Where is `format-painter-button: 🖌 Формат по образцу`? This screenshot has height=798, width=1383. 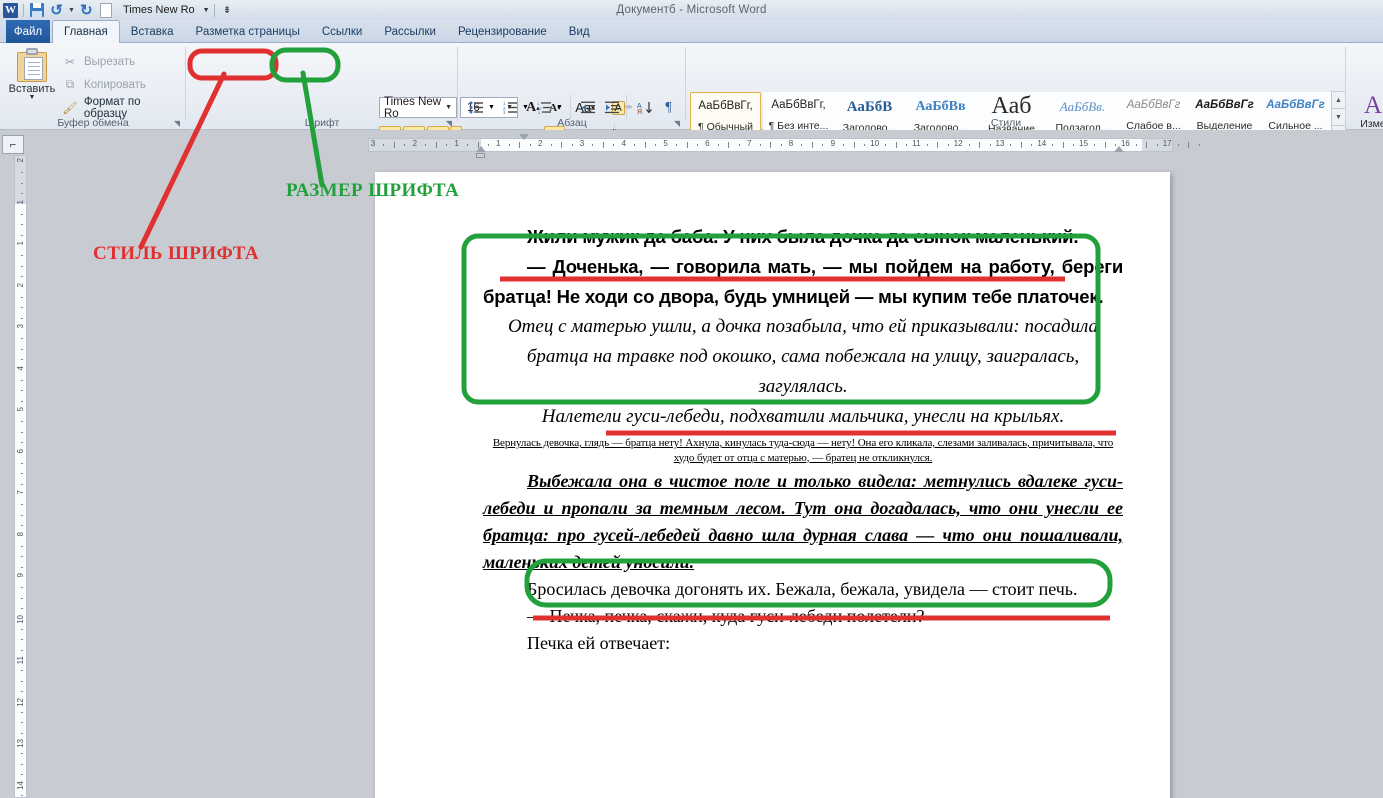 format-painter-button: 🖌 Формат по образцу is located at coordinates (124, 108).